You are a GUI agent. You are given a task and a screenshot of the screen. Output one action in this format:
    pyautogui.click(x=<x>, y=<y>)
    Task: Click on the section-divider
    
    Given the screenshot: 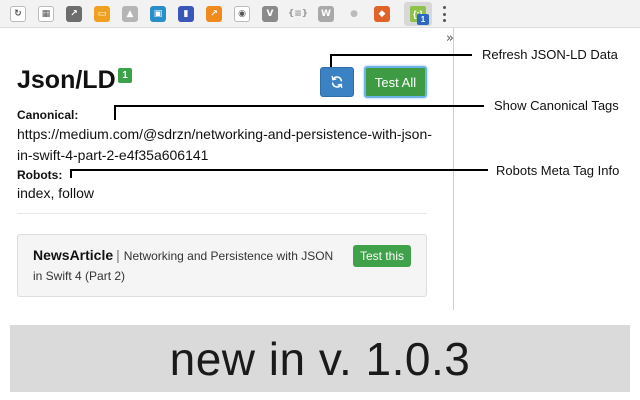 What is the action you would take?
    pyautogui.click(x=222, y=213)
    